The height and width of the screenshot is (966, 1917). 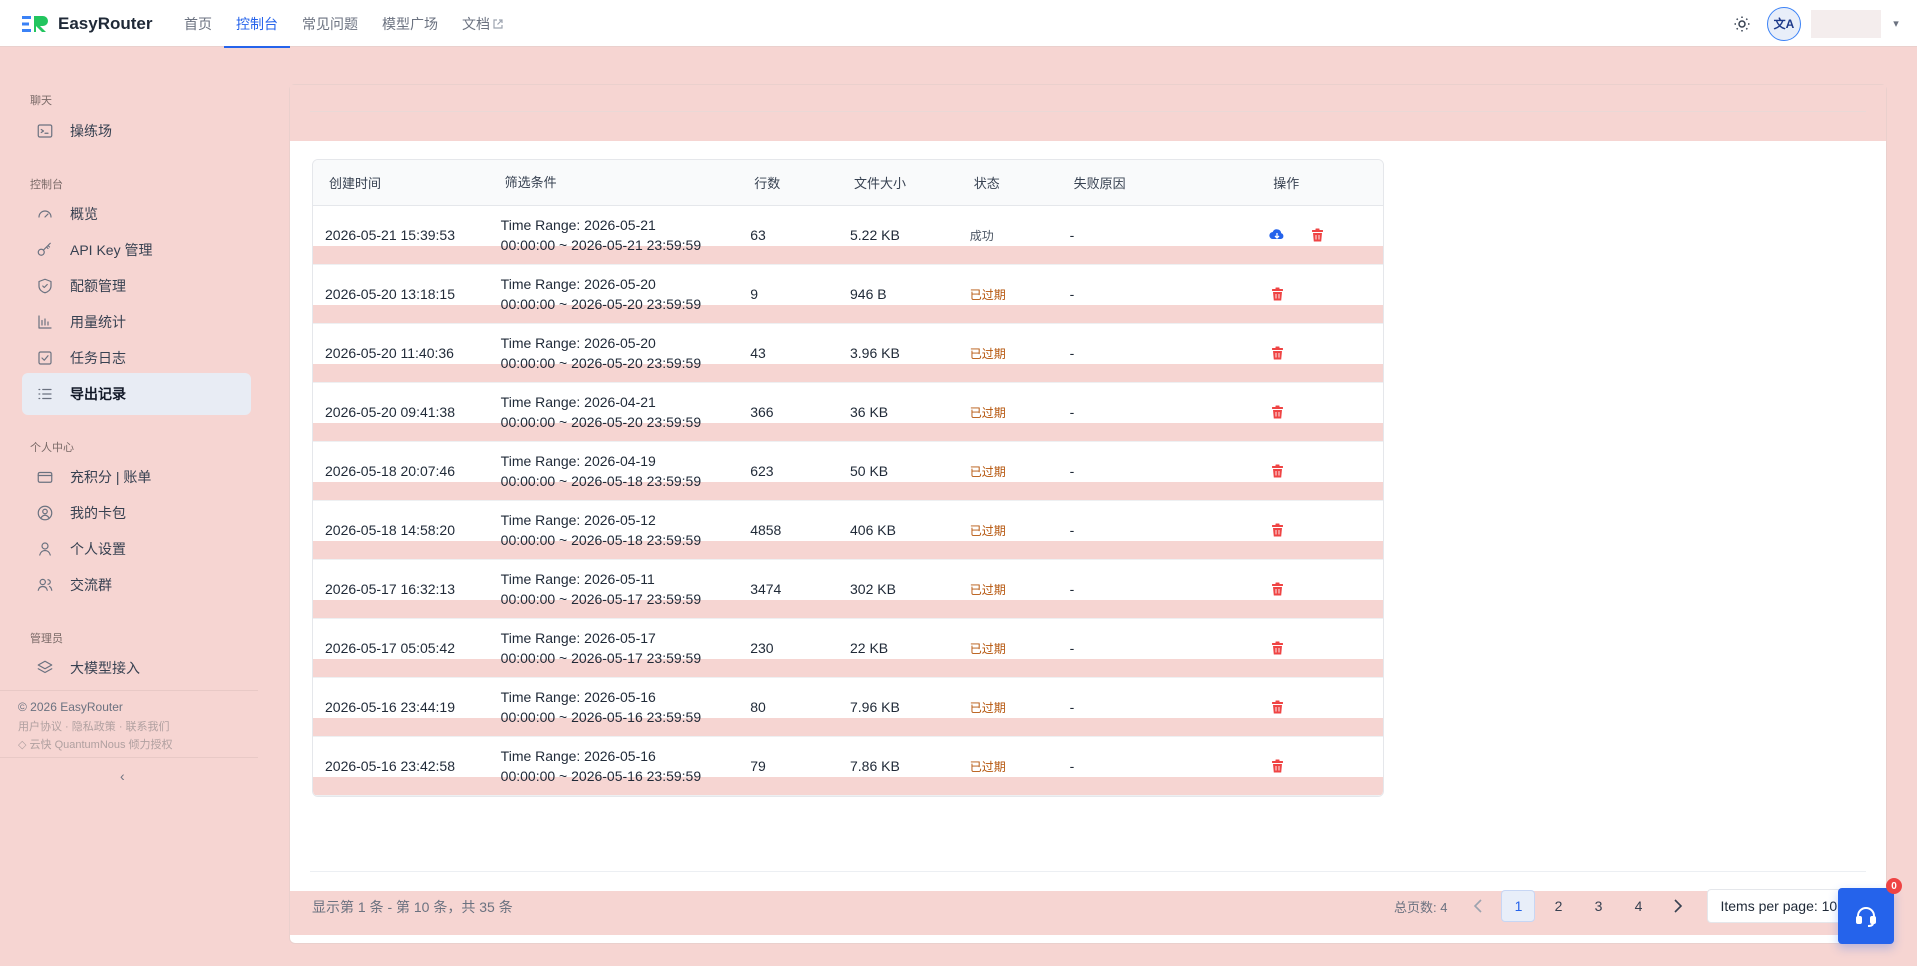 I want to click on sidebar-item-3-0: 大模型接入, so click(x=136, y=668).